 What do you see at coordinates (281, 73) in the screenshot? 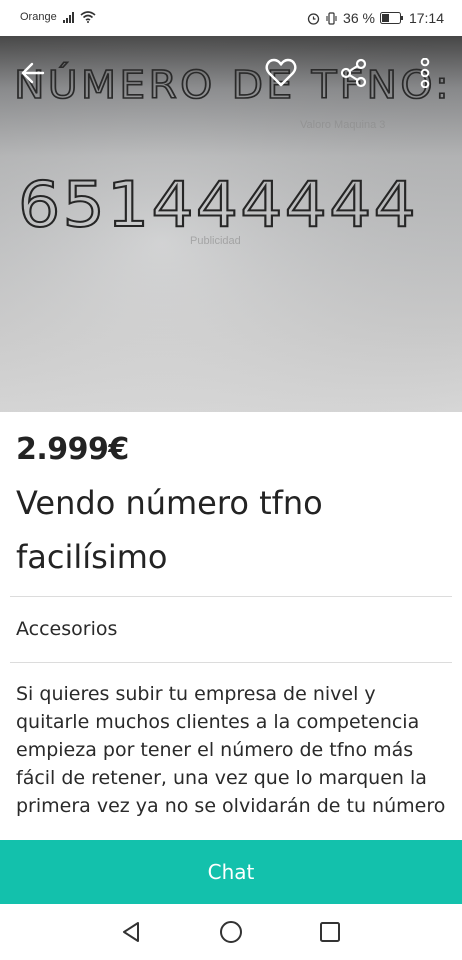
I see `heart-icon` at bounding box center [281, 73].